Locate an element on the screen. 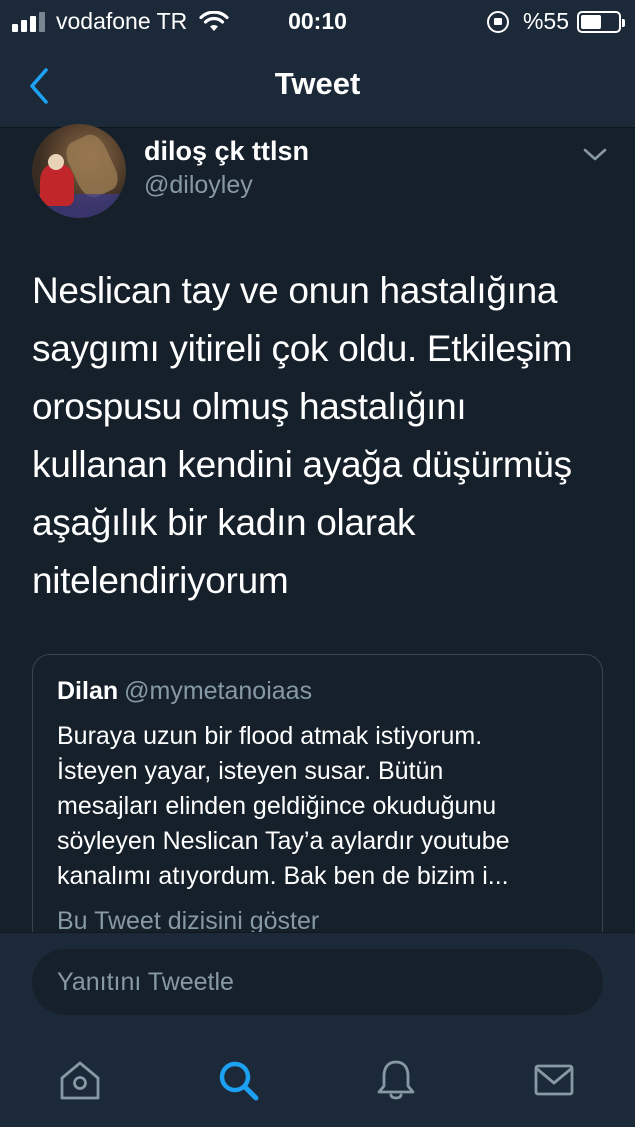  quoted-text-line: İsteyen yayar, isteyen susar. Bütün is located at coordinates (250, 771).